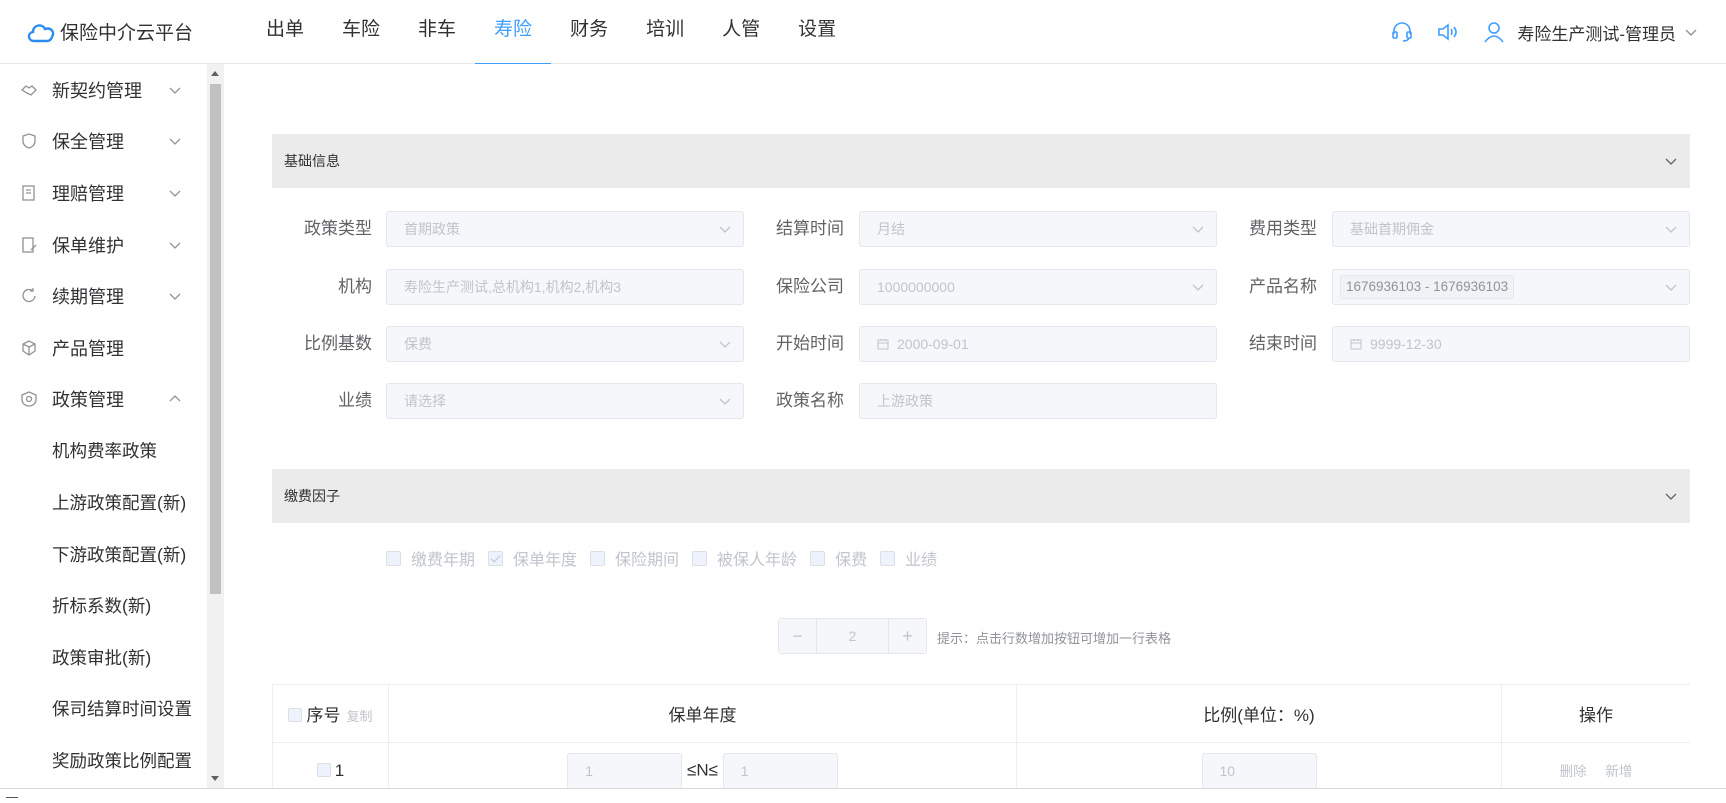 The height and width of the screenshot is (803, 1726). Describe the element at coordinates (113, 503) in the screenshot. I see `sidebar-subitem-upstream-policy: 上游政策配置(新)` at that location.